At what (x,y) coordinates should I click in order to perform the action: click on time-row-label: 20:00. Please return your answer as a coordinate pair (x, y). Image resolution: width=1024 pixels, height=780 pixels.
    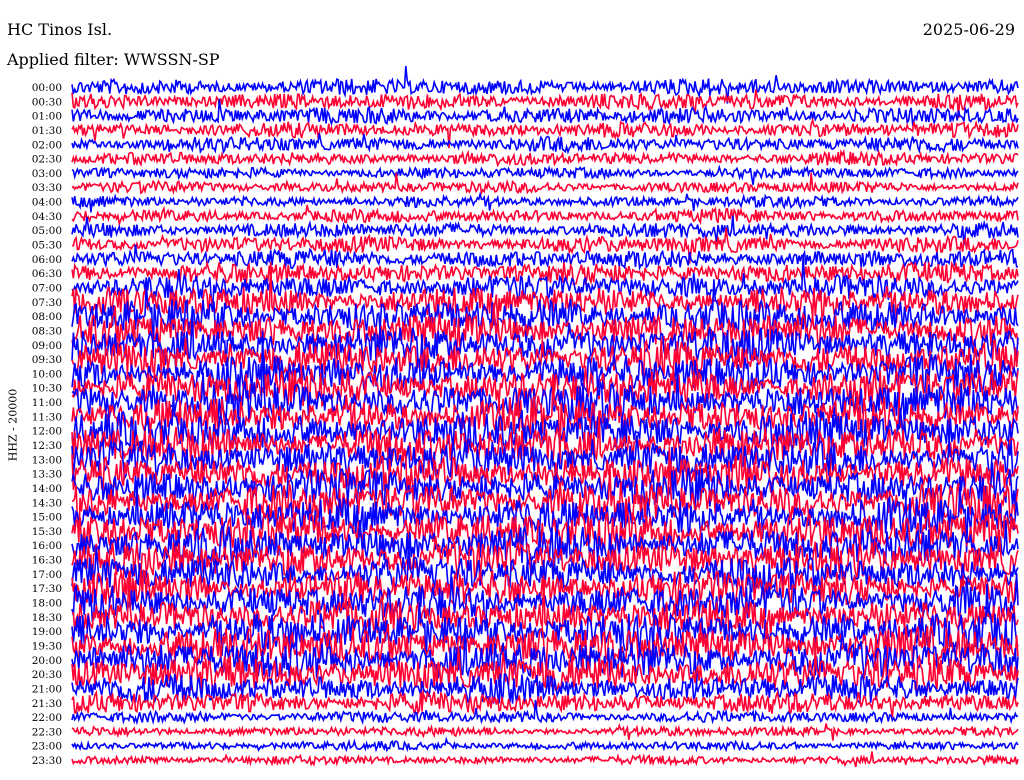
    Looking at the image, I should click on (47, 661).